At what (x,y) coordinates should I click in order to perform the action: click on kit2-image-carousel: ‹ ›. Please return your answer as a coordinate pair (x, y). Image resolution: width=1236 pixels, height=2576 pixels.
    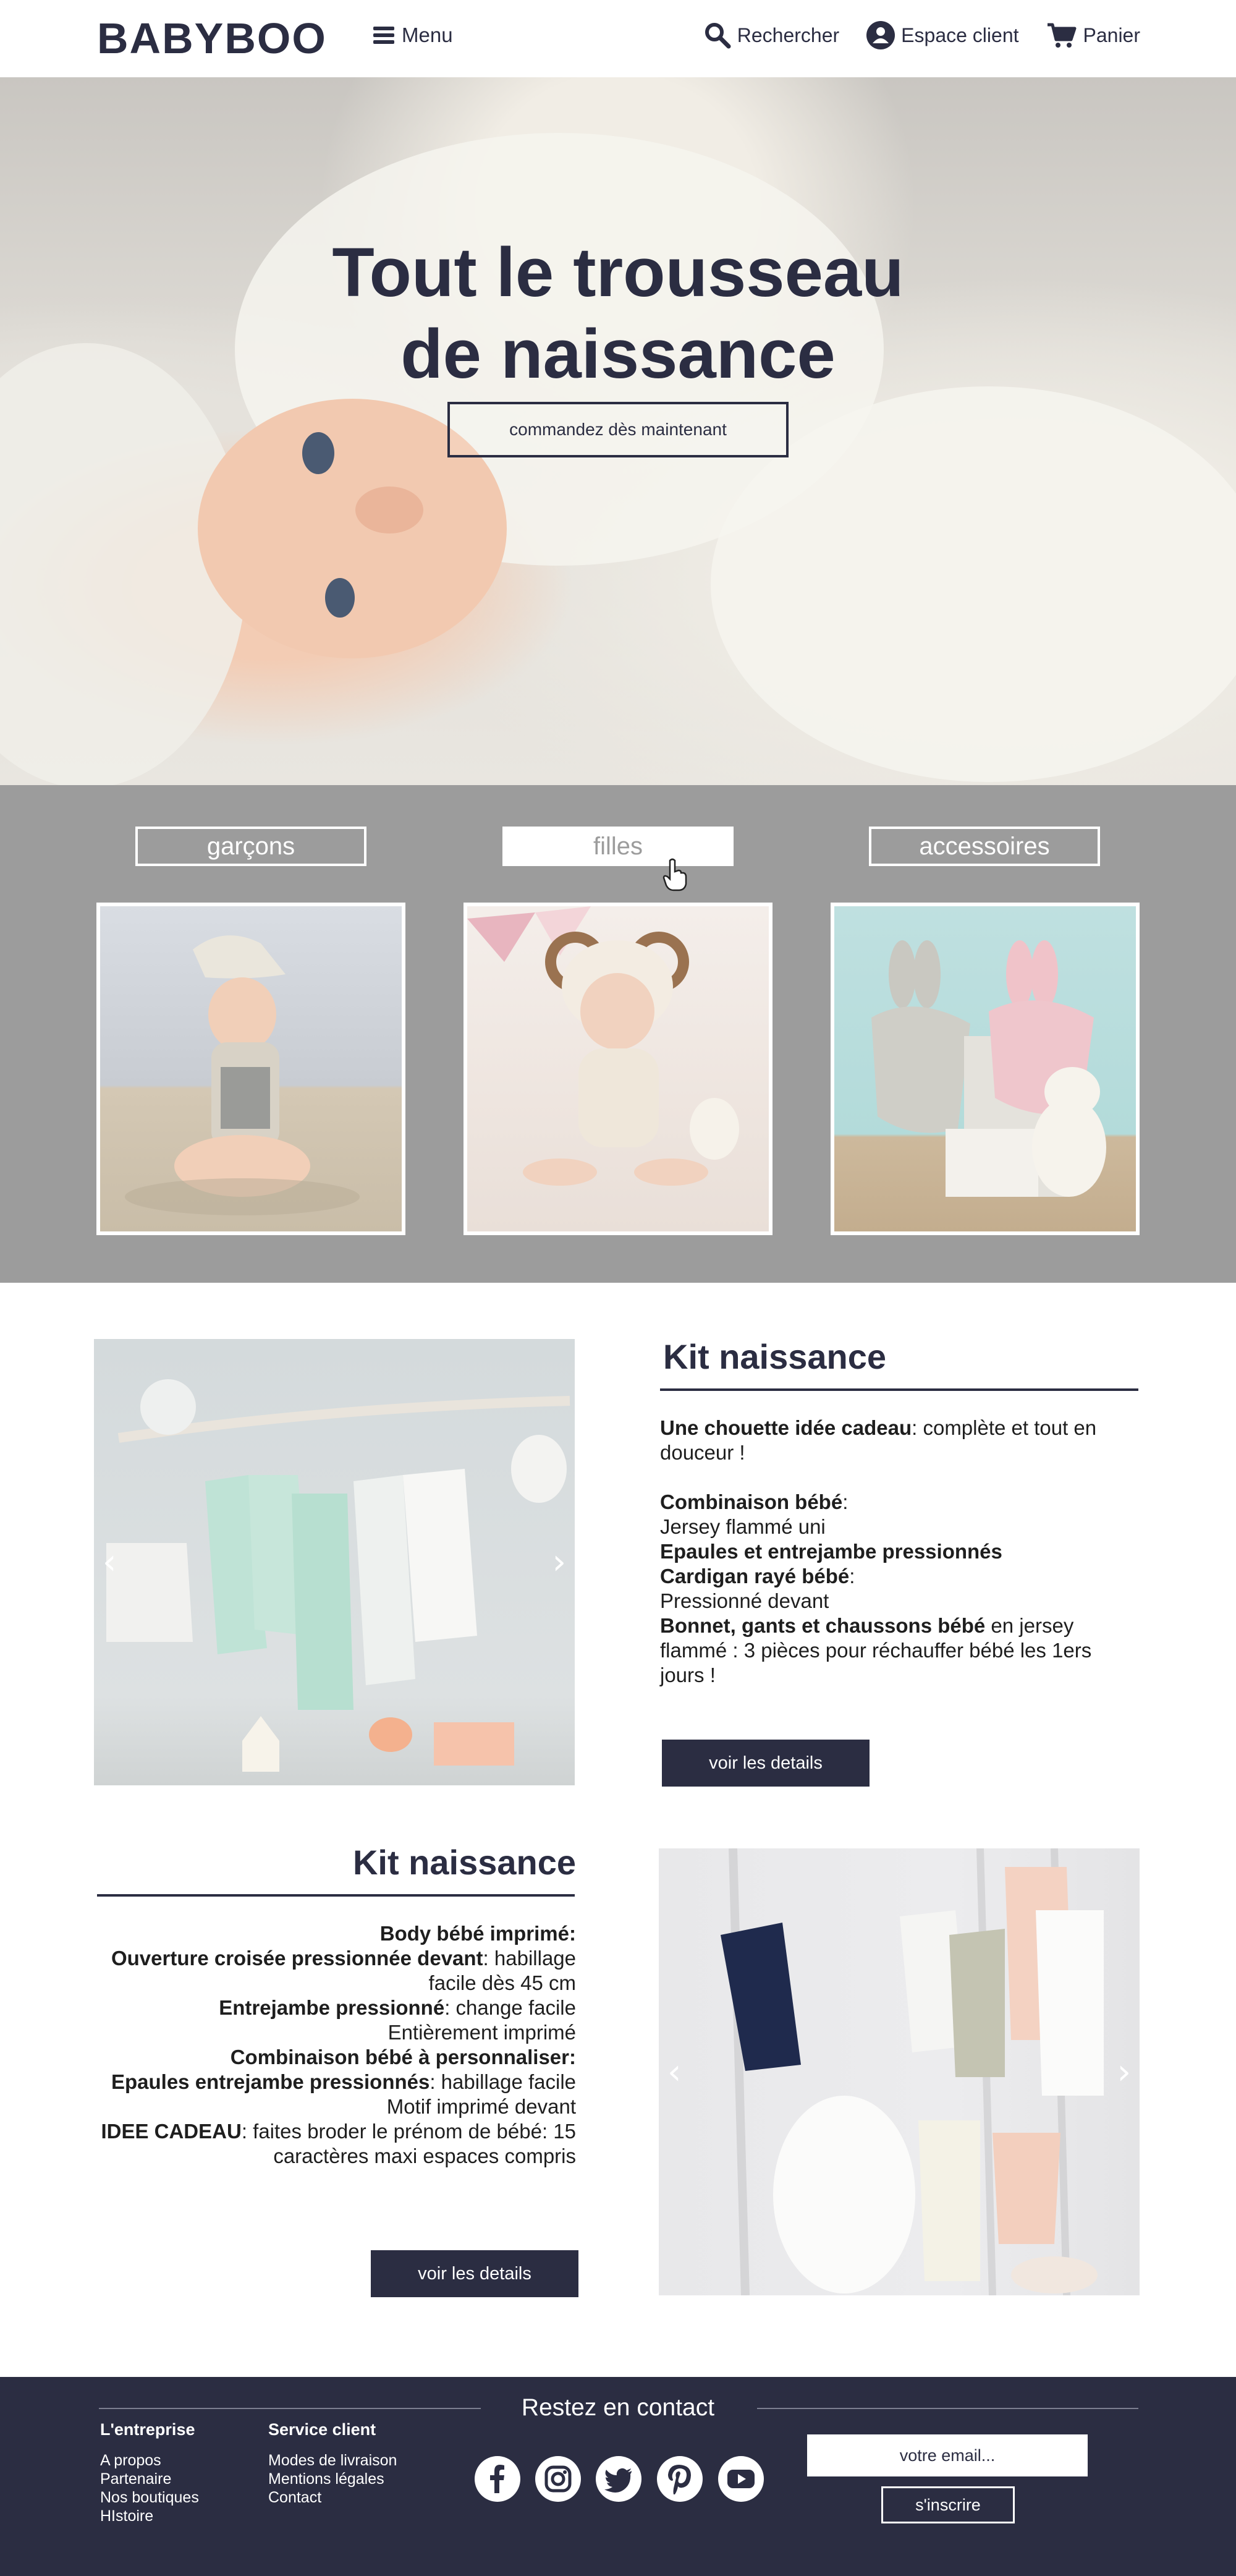
    Looking at the image, I should click on (899, 2071).